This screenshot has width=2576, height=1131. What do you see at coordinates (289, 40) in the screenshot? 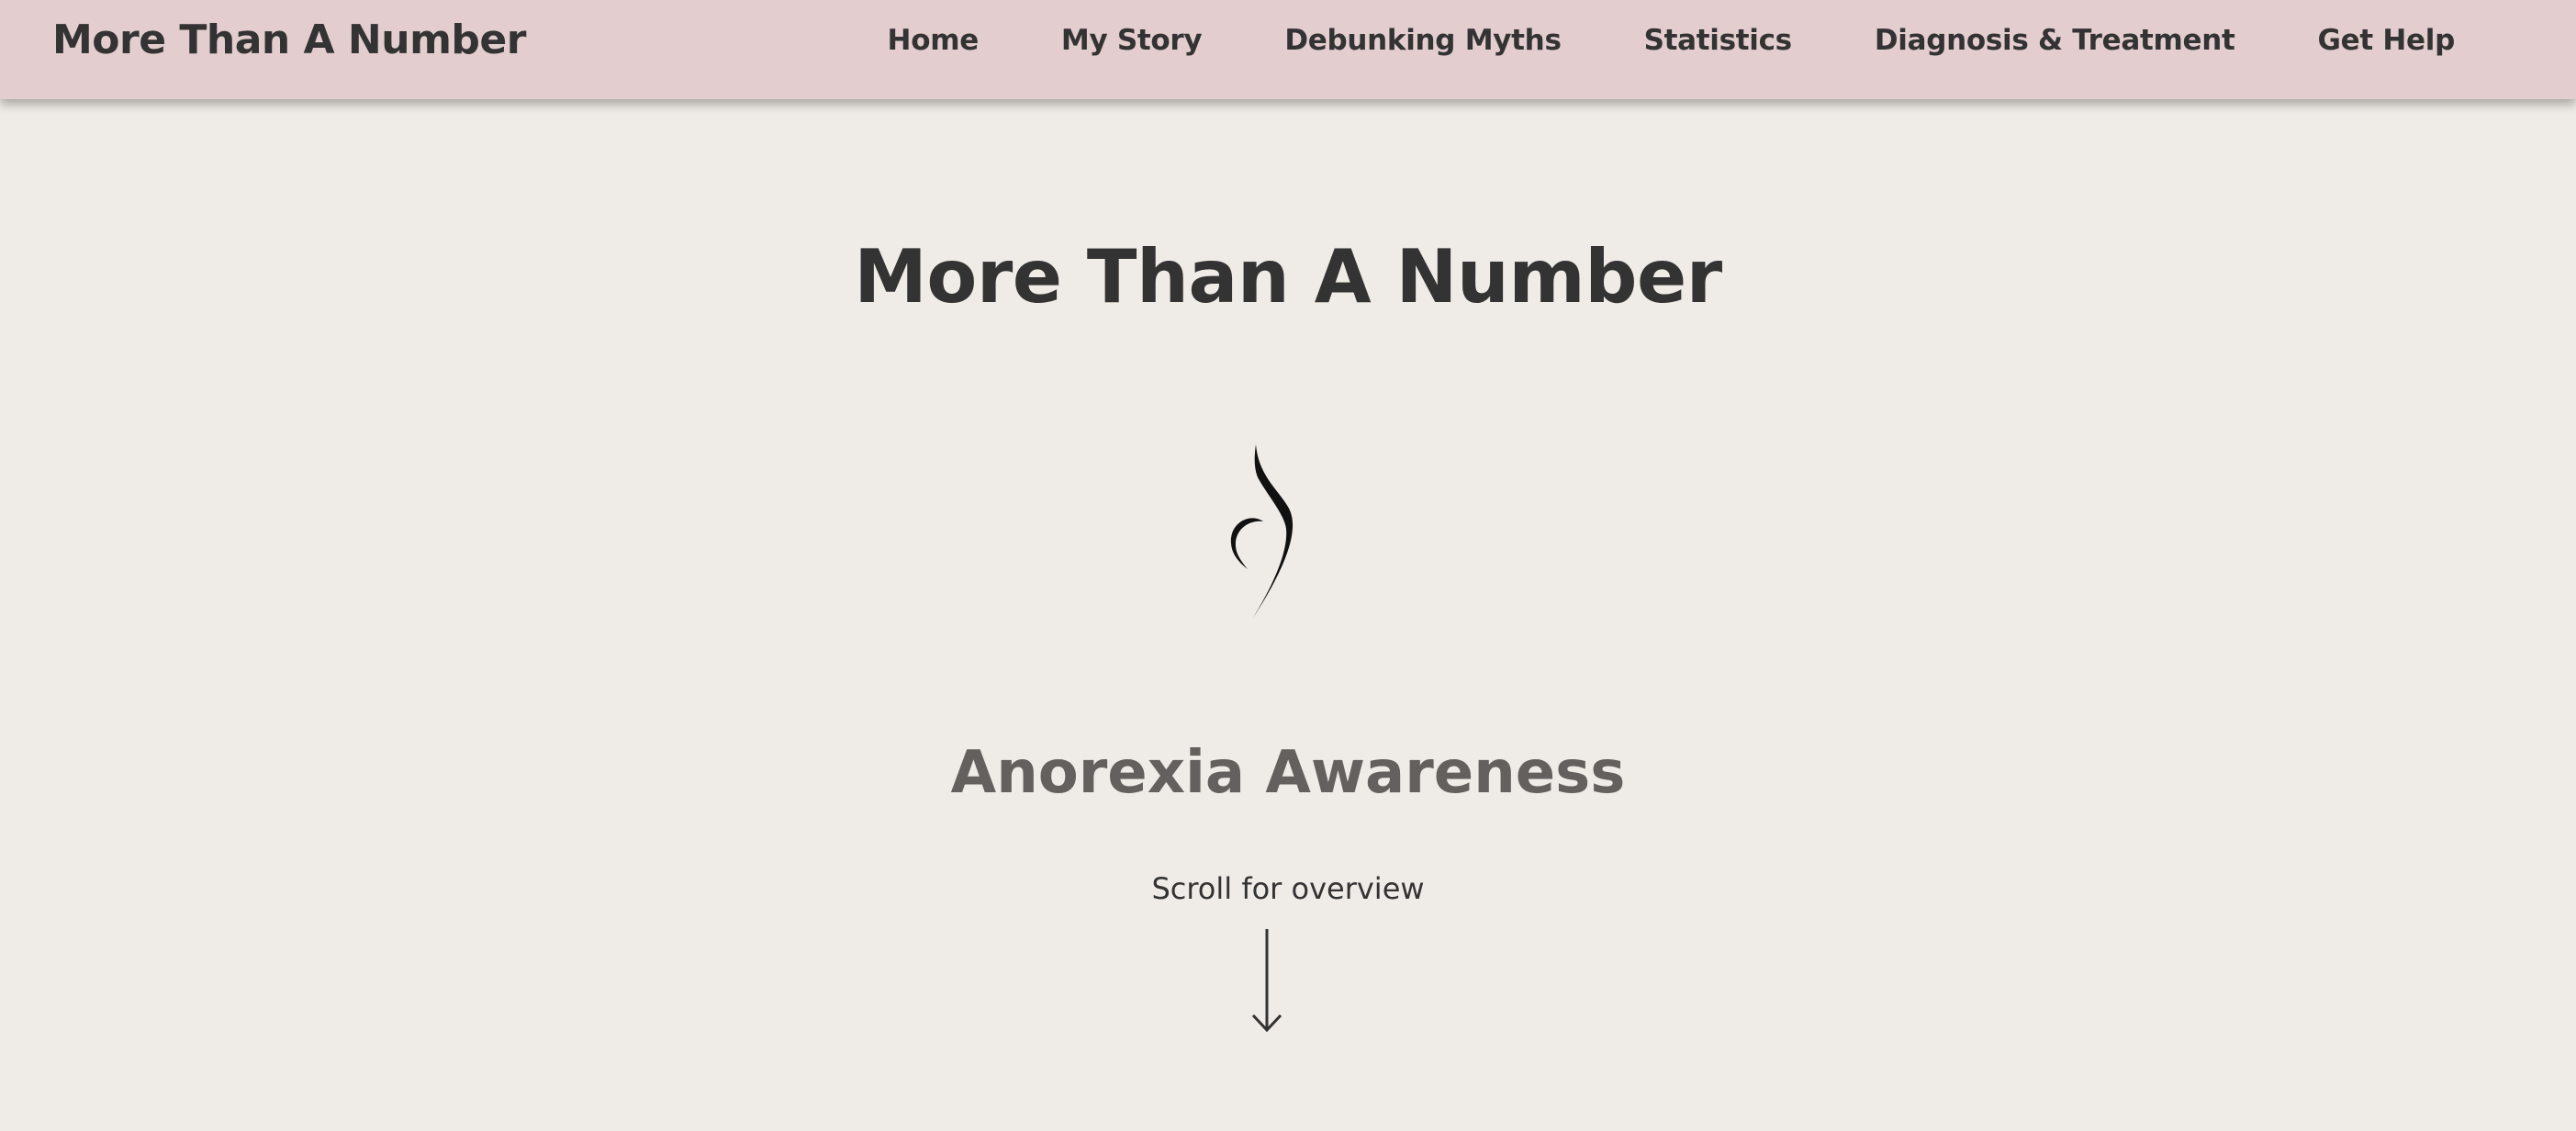
I see `brand-logo-link: More Than A Number` at bounding box center [289, 40].